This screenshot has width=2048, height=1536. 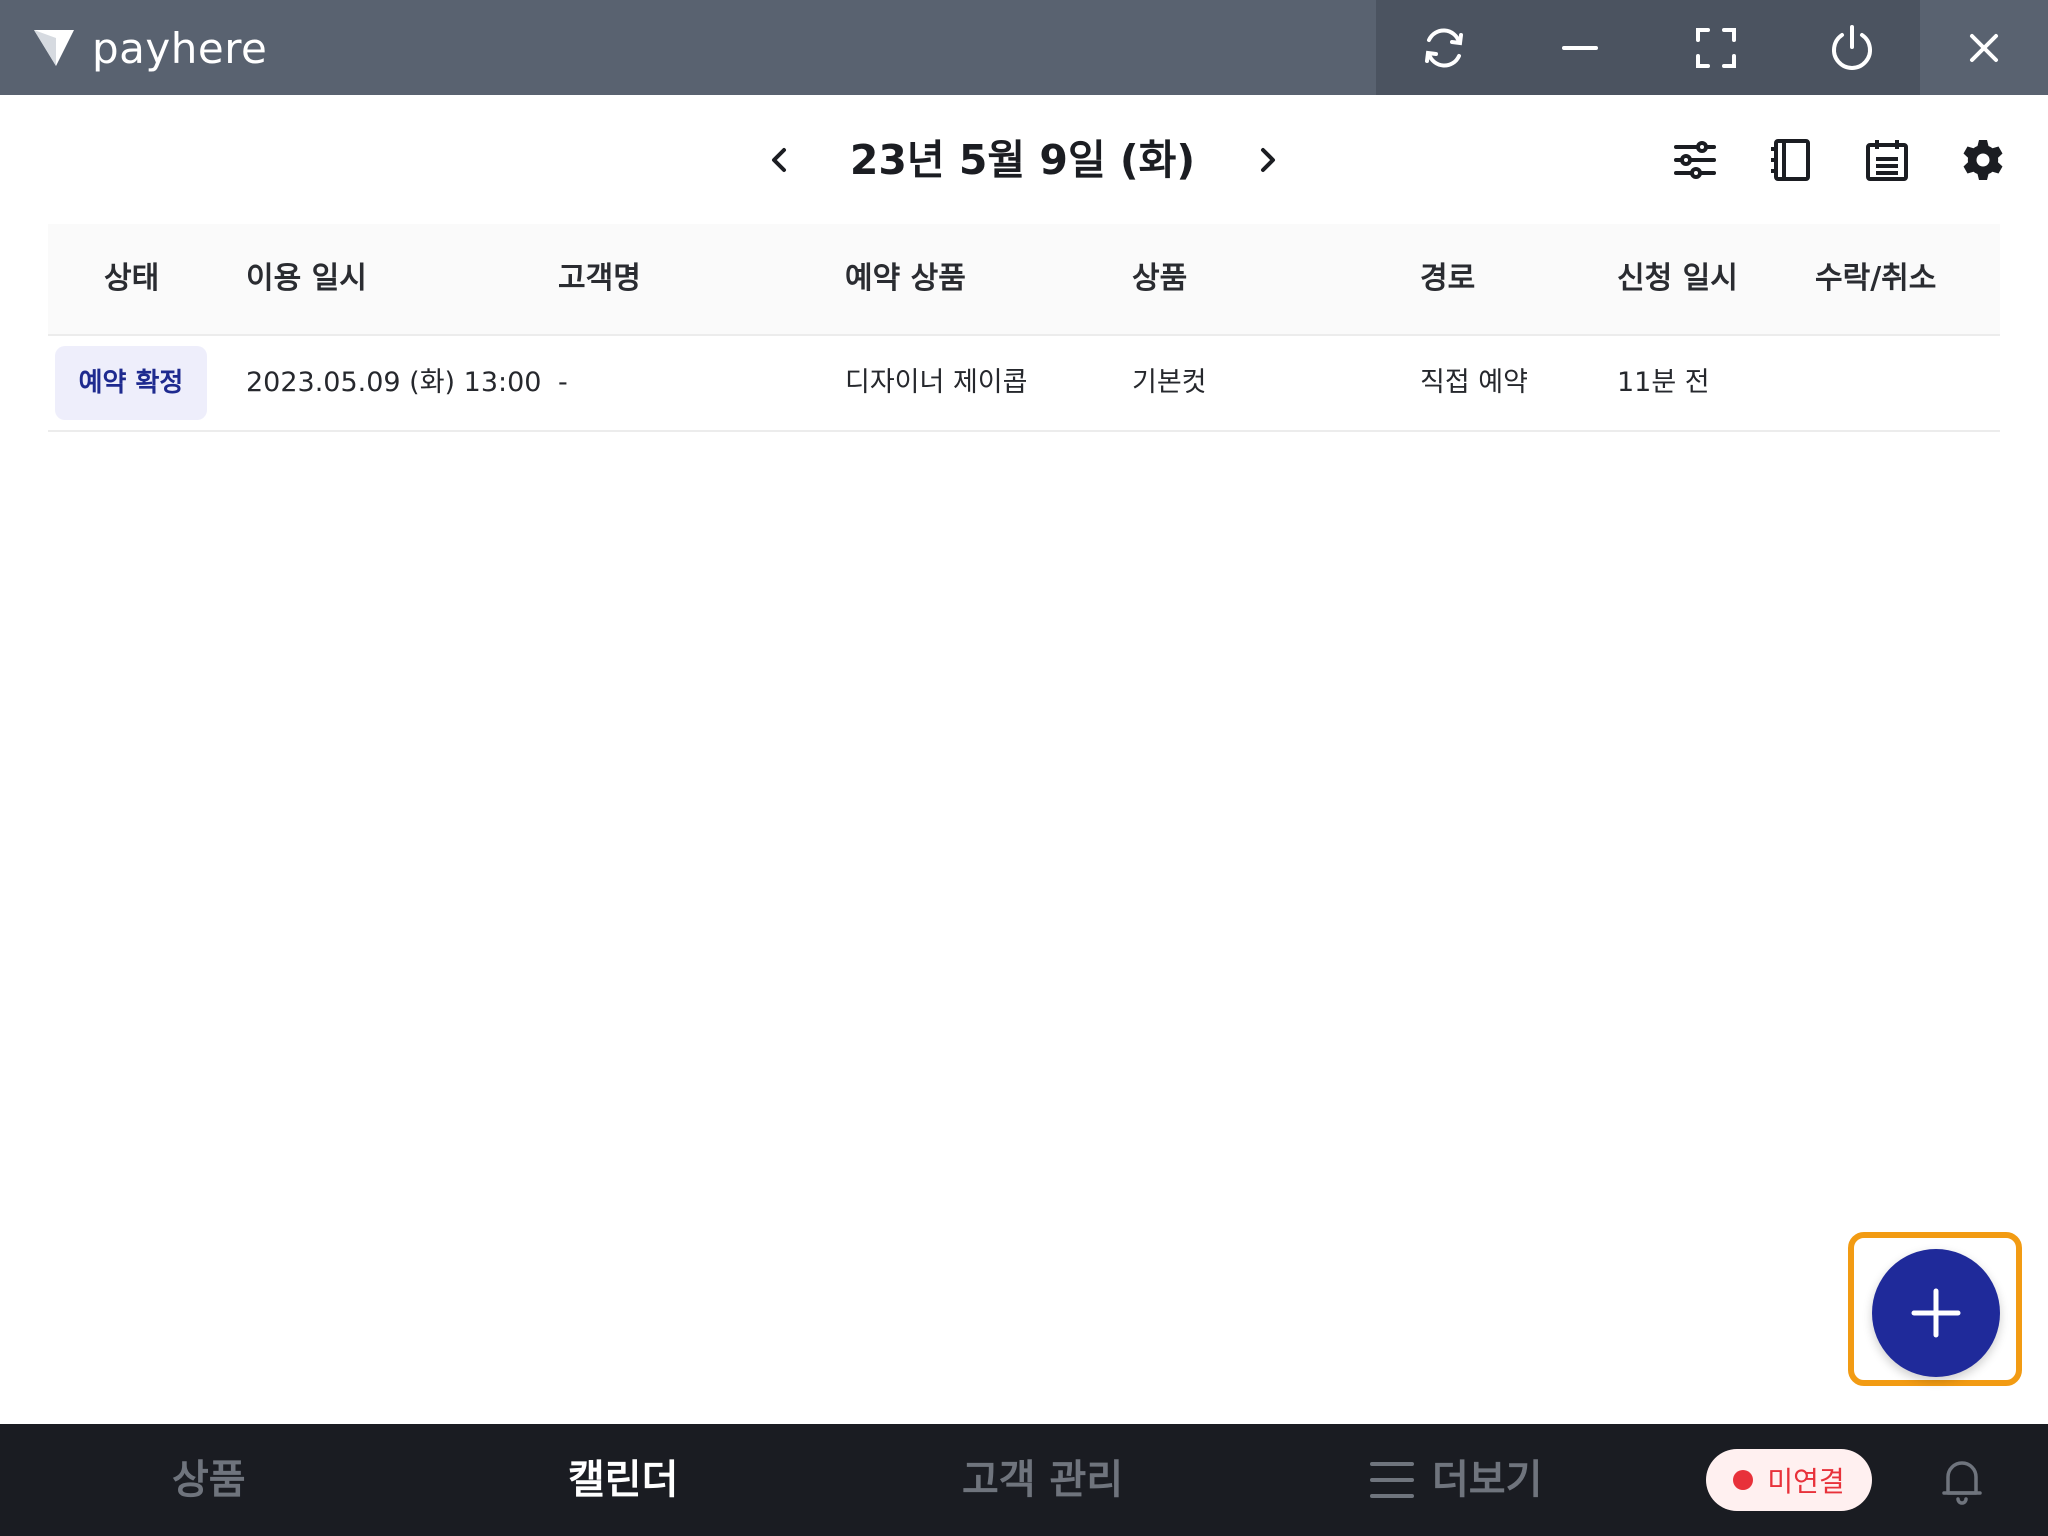 I want to click on header-customer: 고객명, so click(x=599, y=278).